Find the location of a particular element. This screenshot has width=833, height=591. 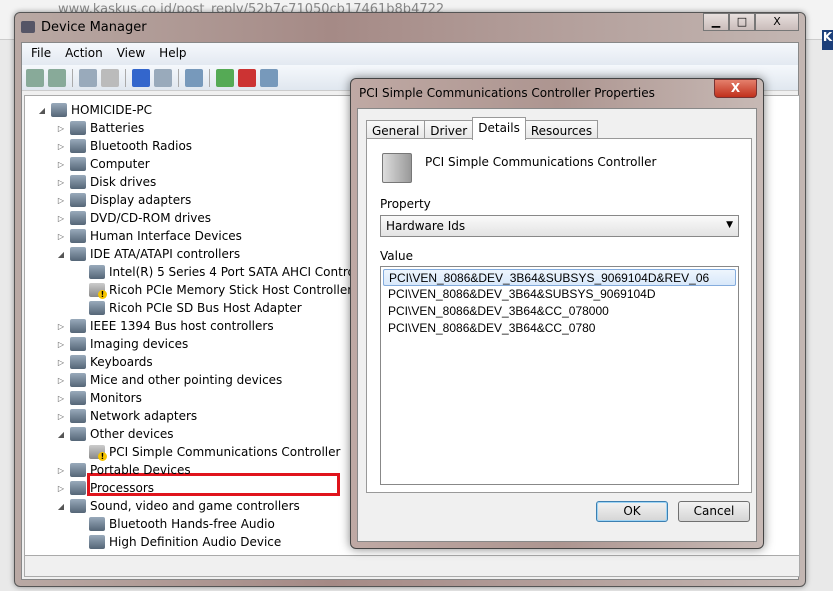

menu-view: View is located at coordinates (131, 54).